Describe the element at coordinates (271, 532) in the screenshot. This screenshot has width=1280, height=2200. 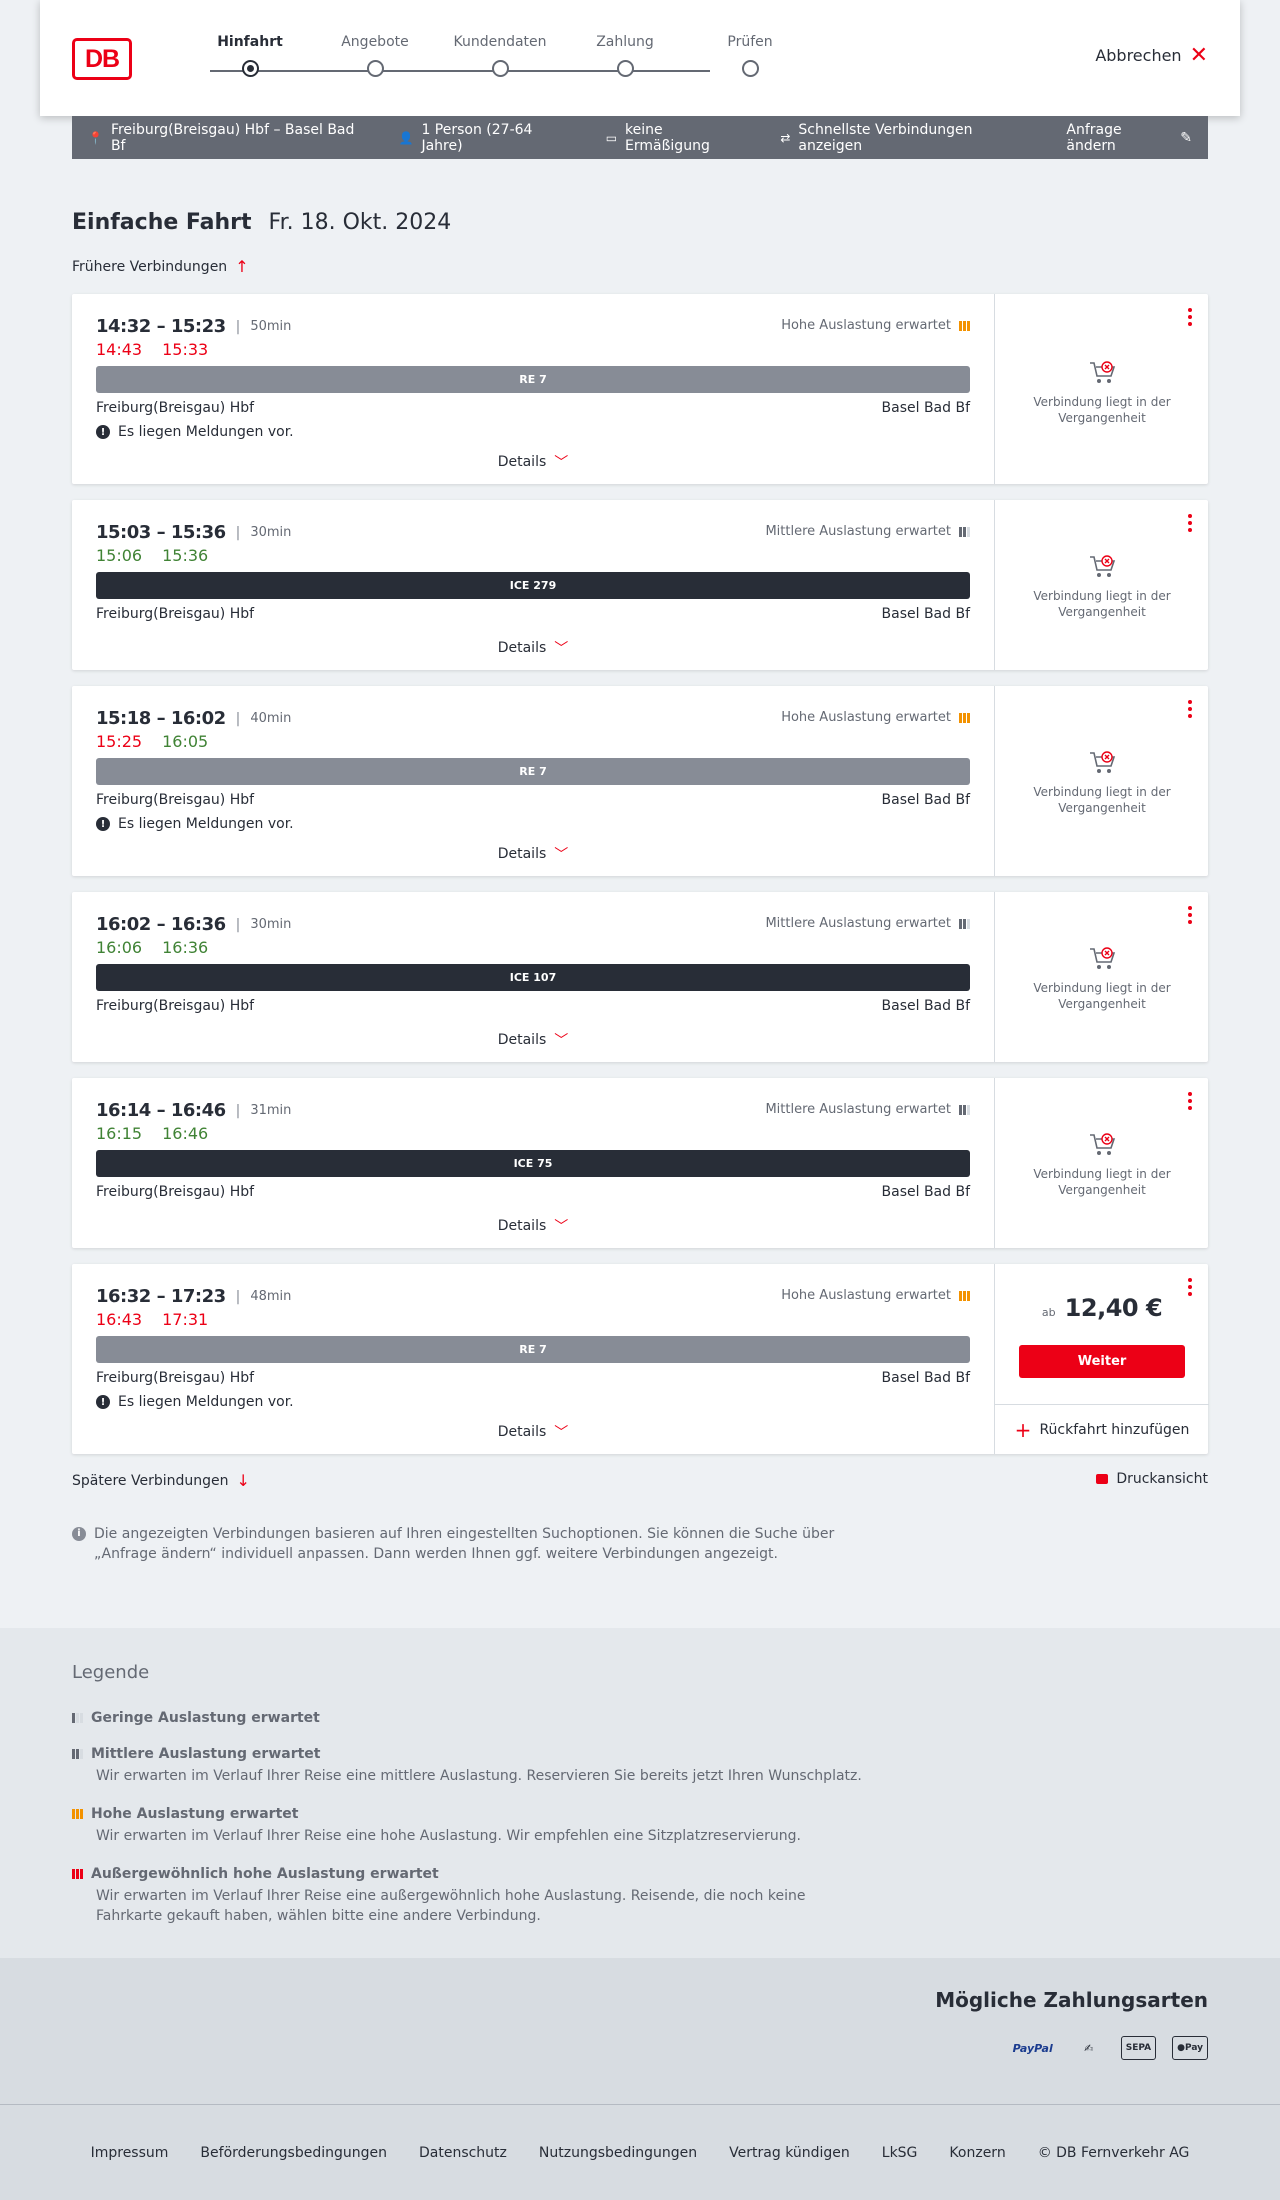
I see `duration: 30min` at that location.